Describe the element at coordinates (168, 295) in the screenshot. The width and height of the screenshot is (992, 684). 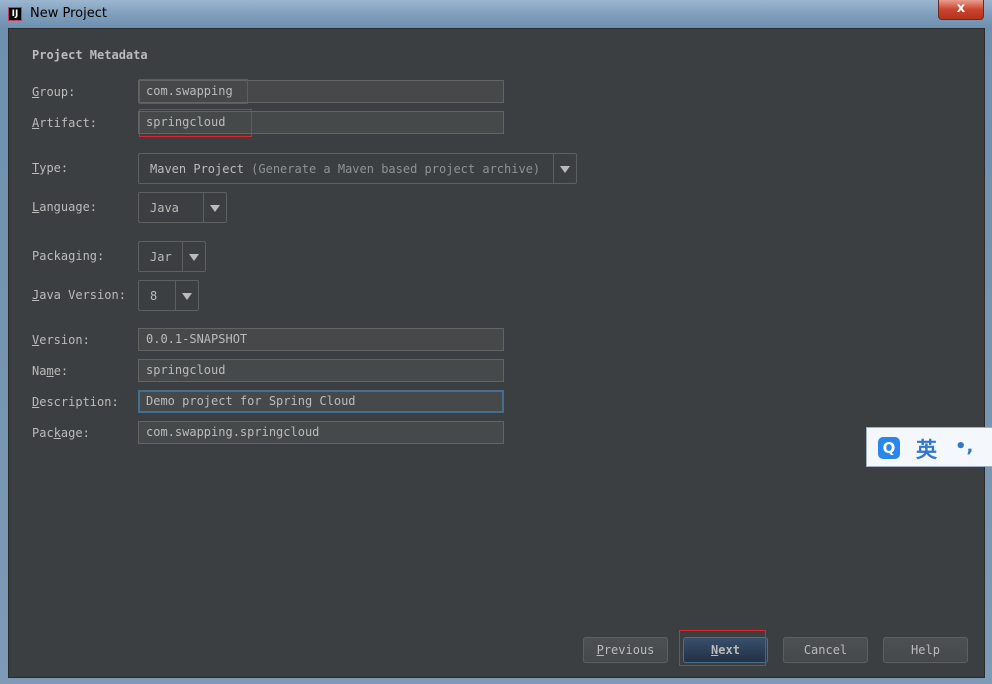
I see `java-version-select: 8` at that location.